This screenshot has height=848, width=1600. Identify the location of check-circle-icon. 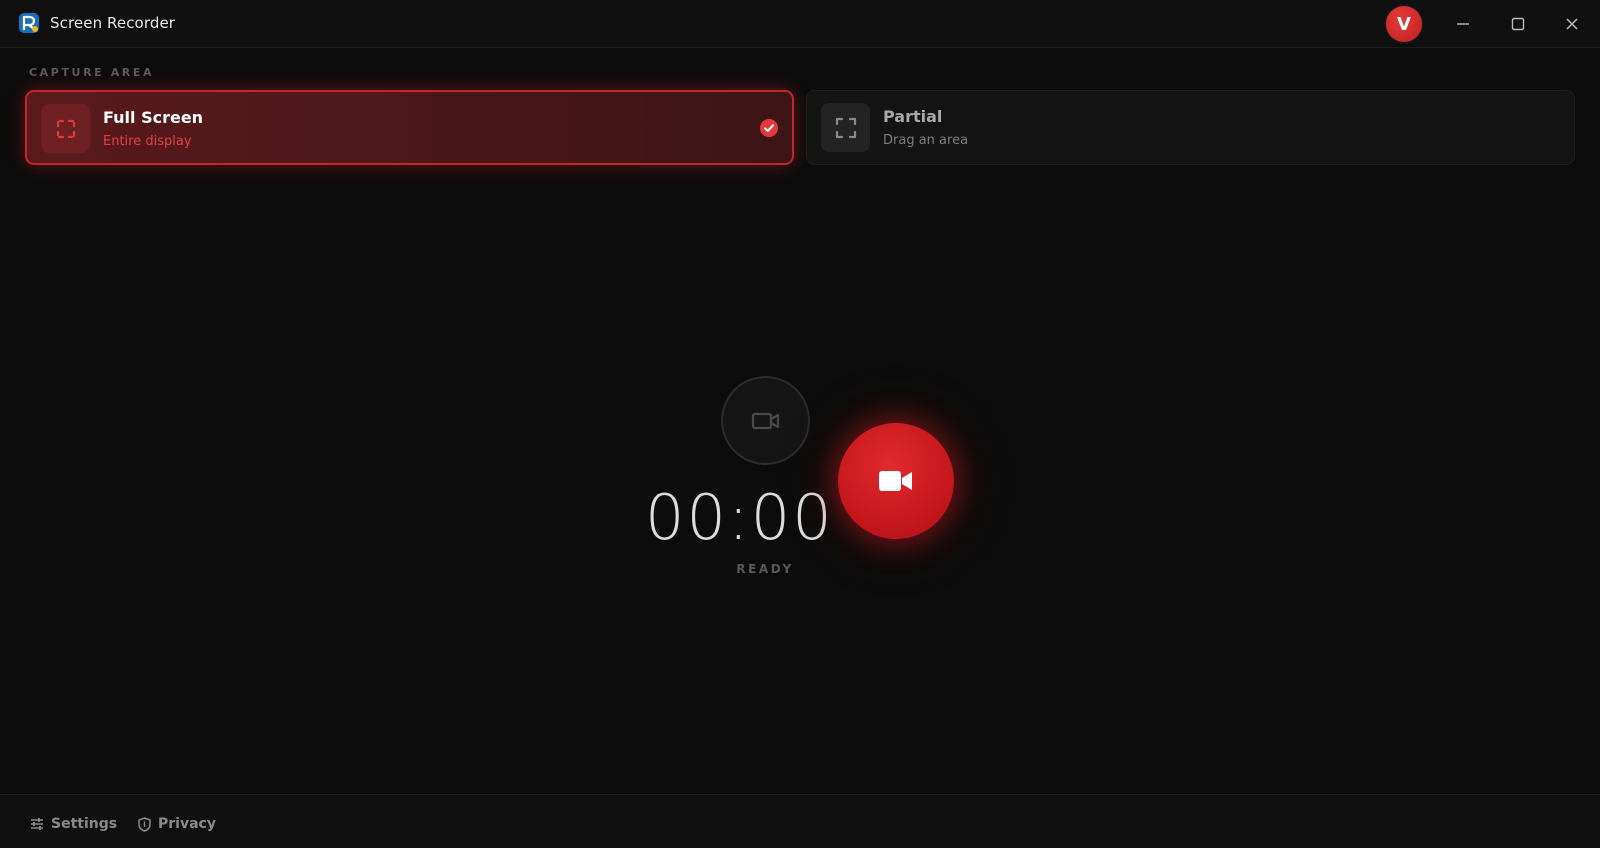
(769, 128).